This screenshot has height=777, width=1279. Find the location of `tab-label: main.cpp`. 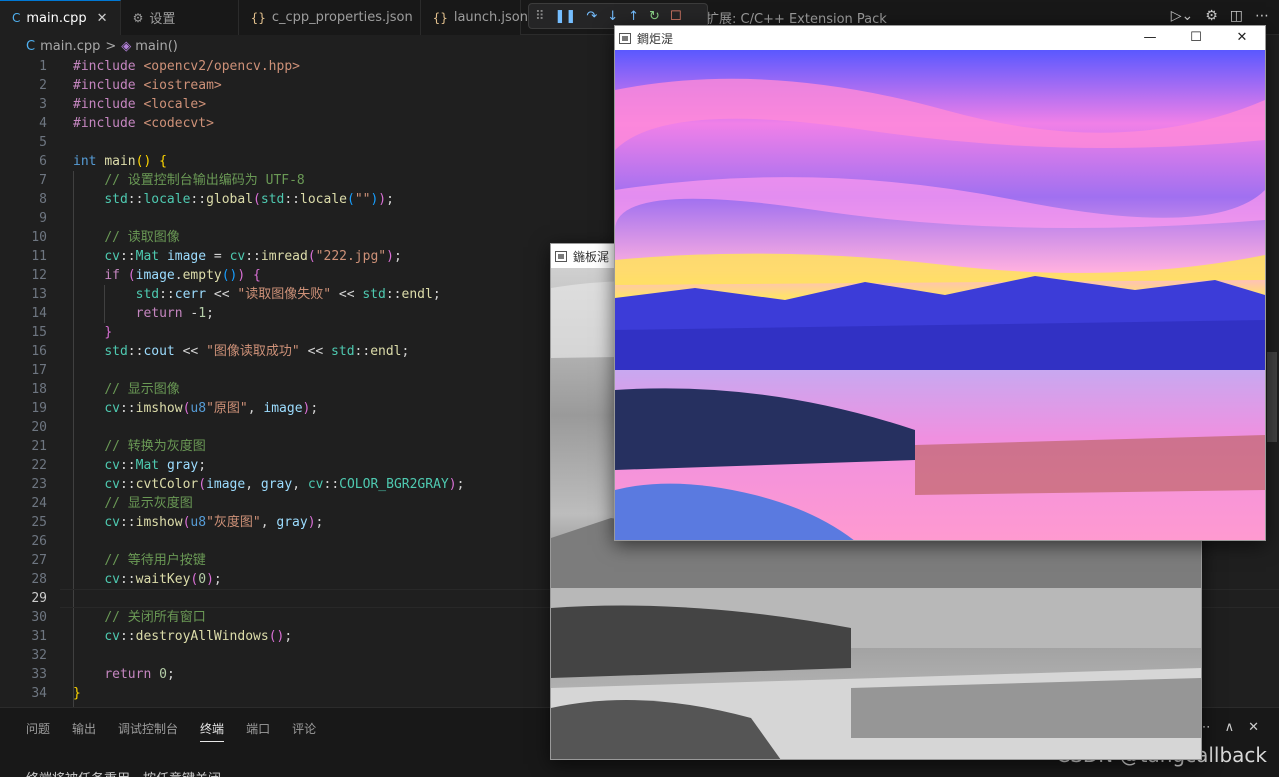

tab-label: main.cpp is located at coordinates (56, 18).